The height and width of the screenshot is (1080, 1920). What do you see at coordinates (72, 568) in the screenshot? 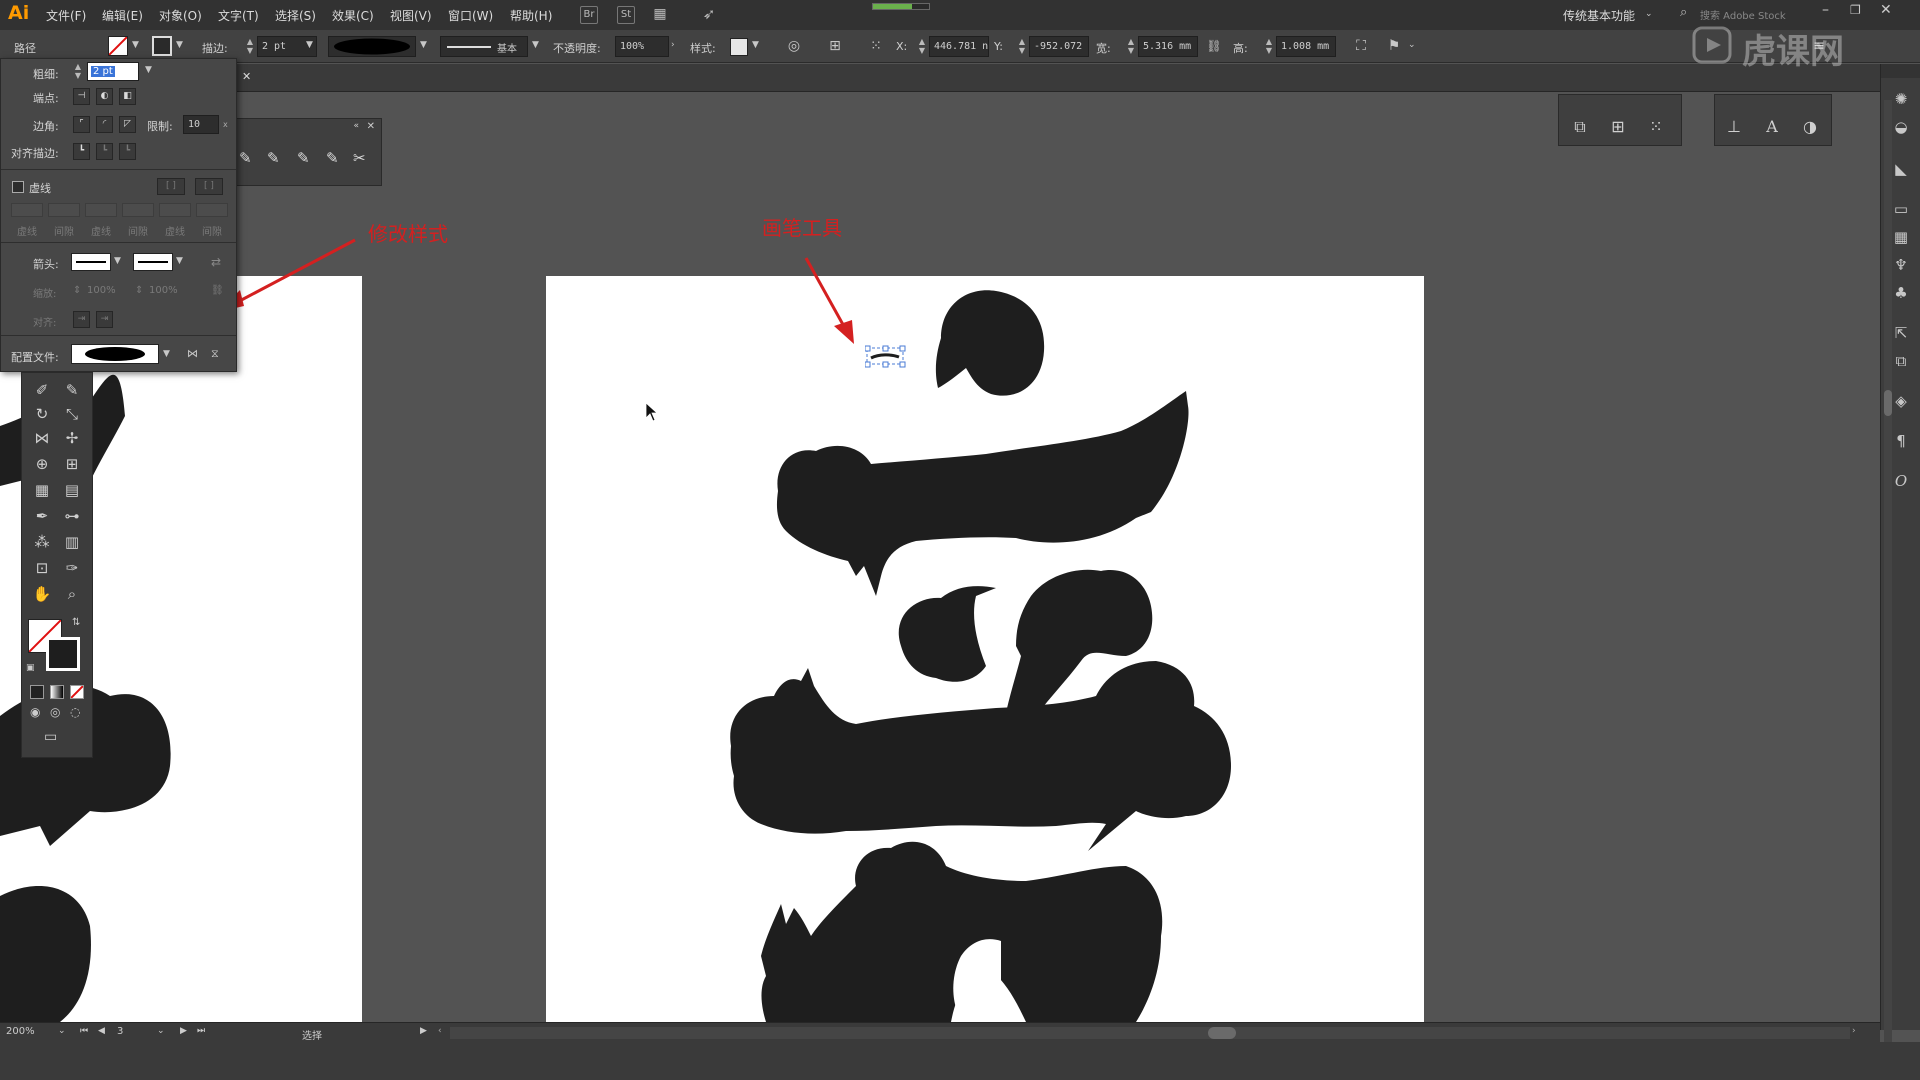
I see `slice-tool-icon: ✑` at bounding box center [72, 568].